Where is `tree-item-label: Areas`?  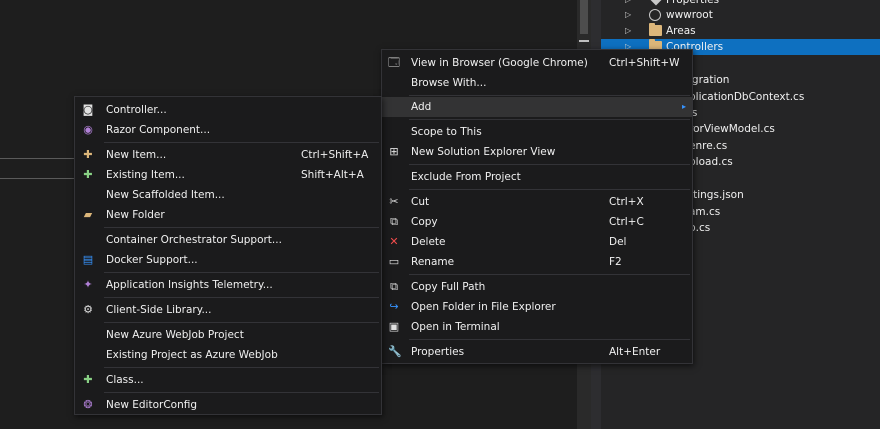 tree-item-label: Areas is located at coordinates (681, 31).